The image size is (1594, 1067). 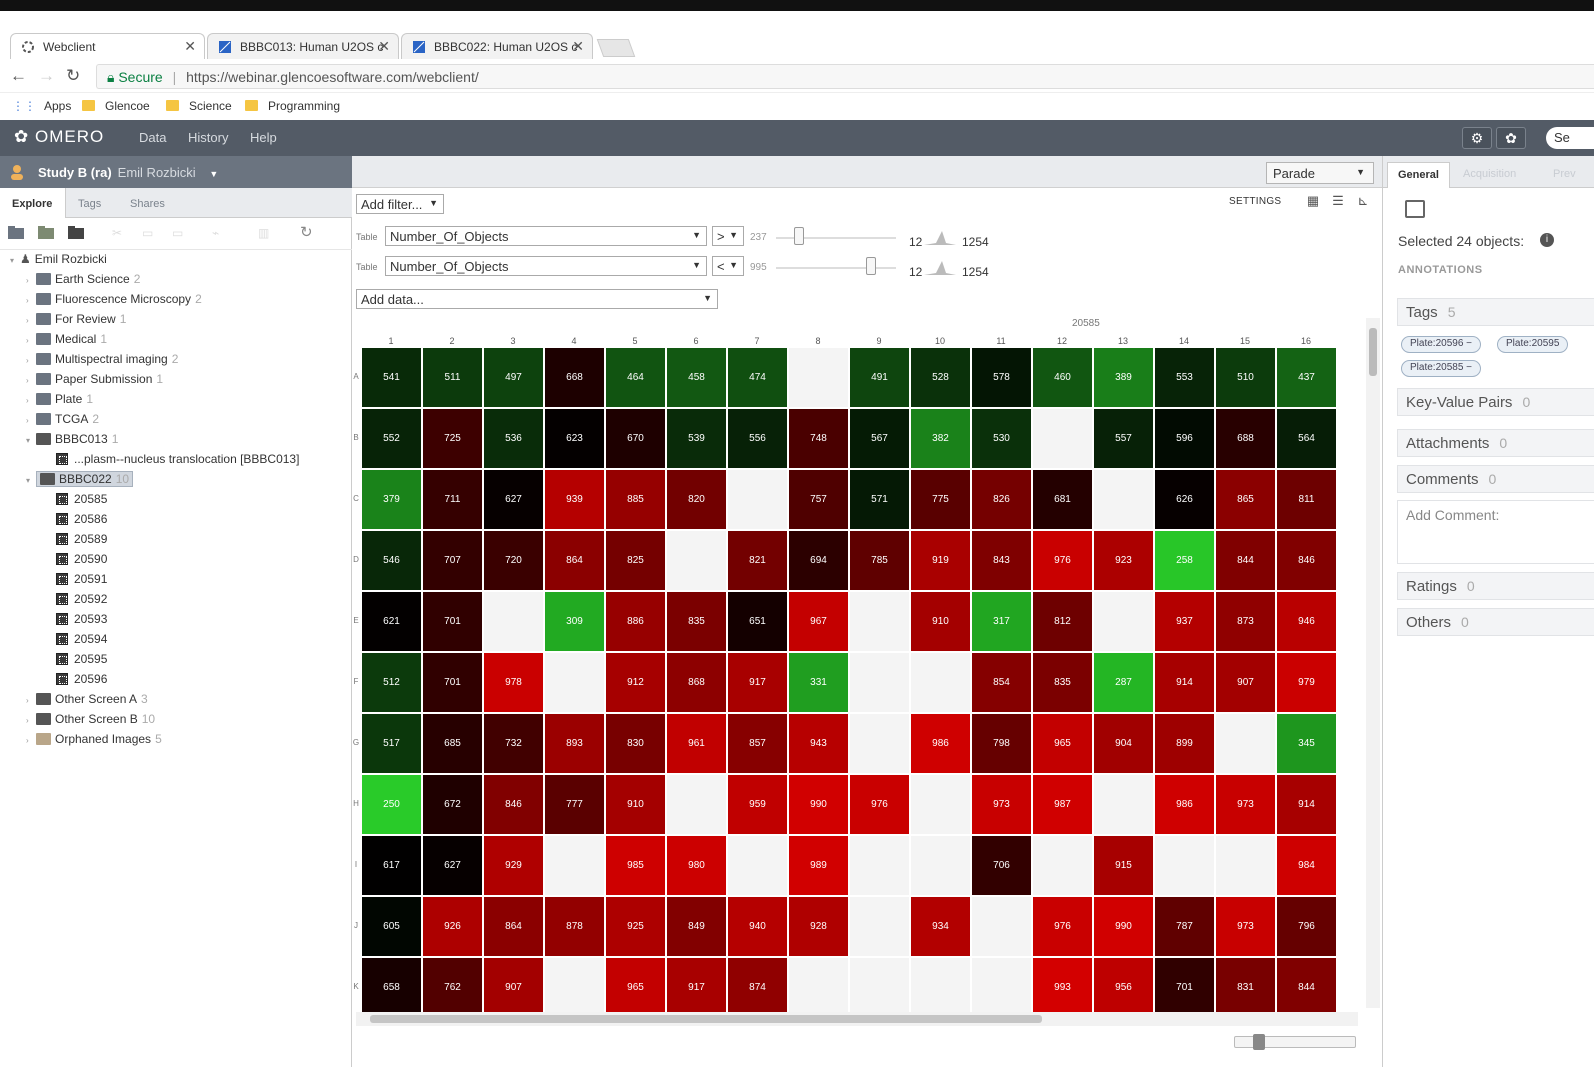 I want to click on tree-project: › Paper Submission 1, so click(x=94, y=381).